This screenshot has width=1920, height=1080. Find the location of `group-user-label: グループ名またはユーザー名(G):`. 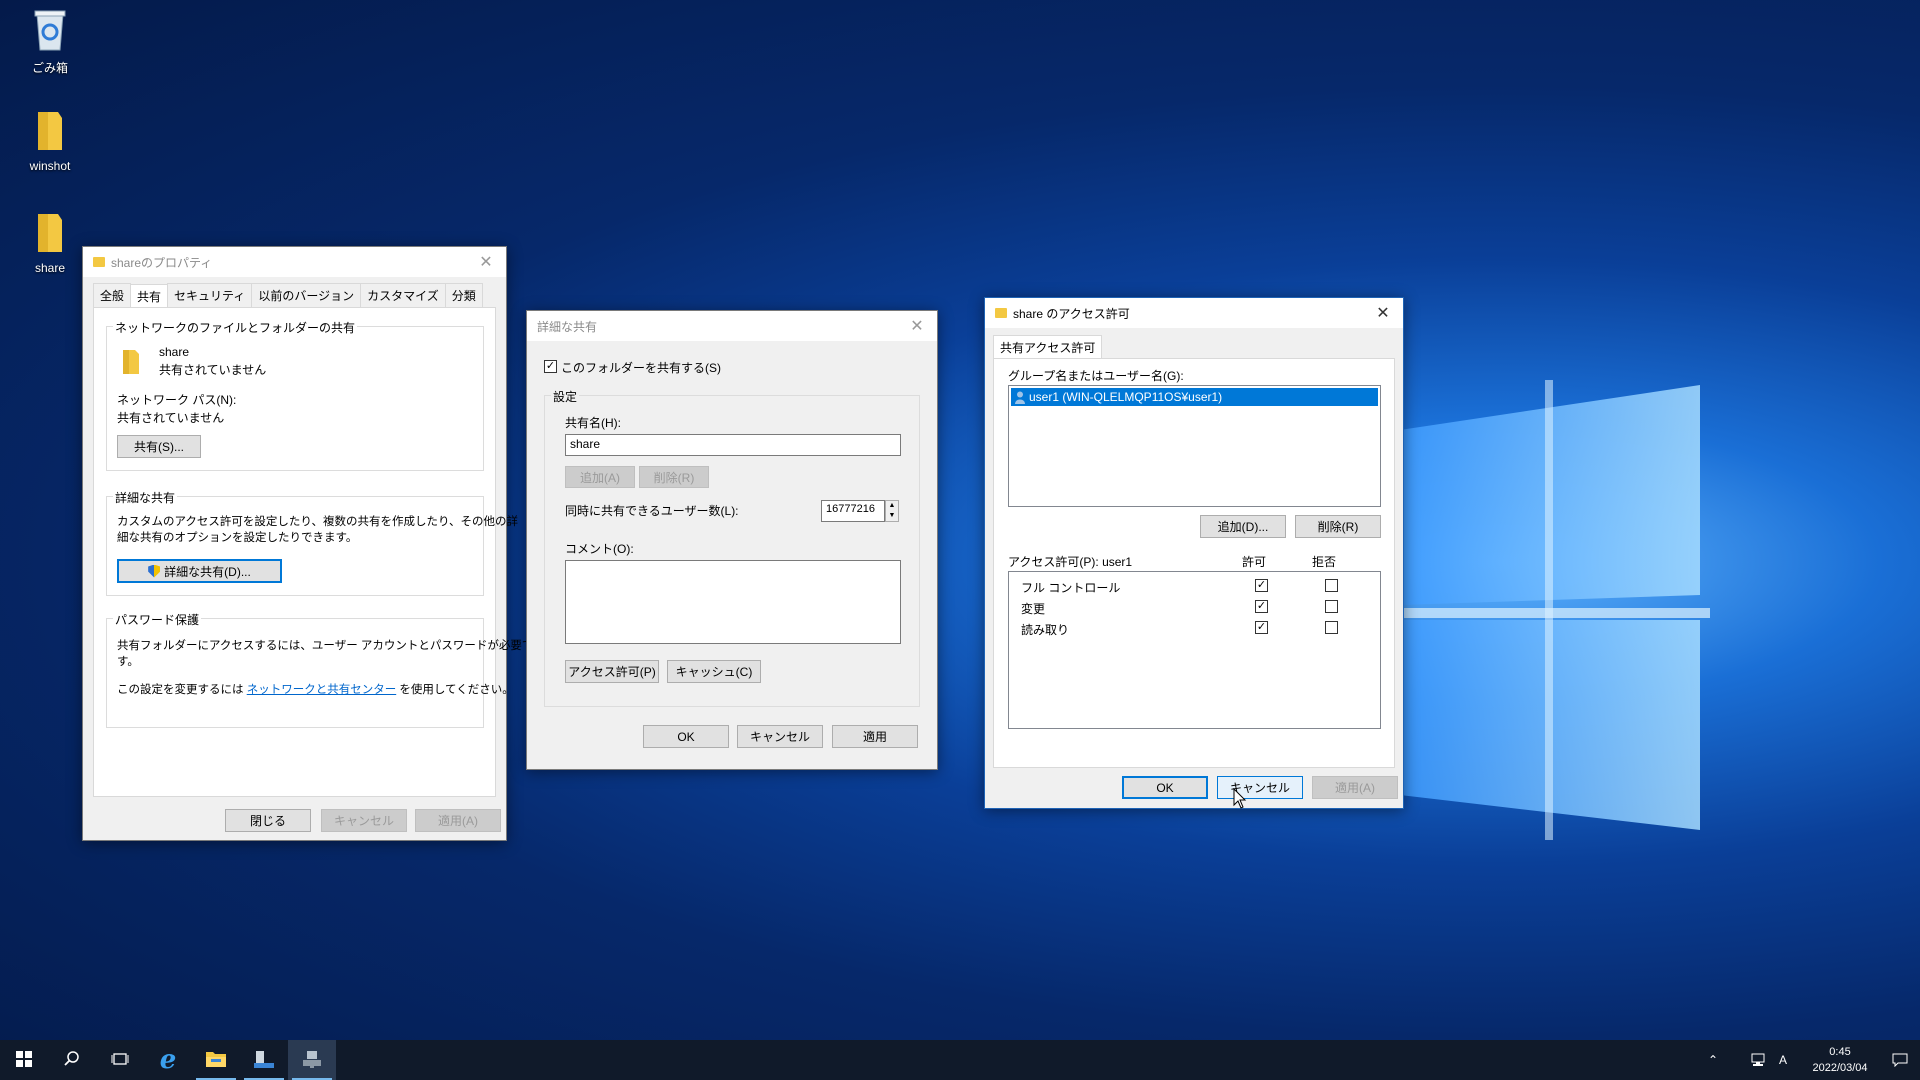

group-user-label: グループ名またはユーザー名(G): is located at coordinates (1096, 376).